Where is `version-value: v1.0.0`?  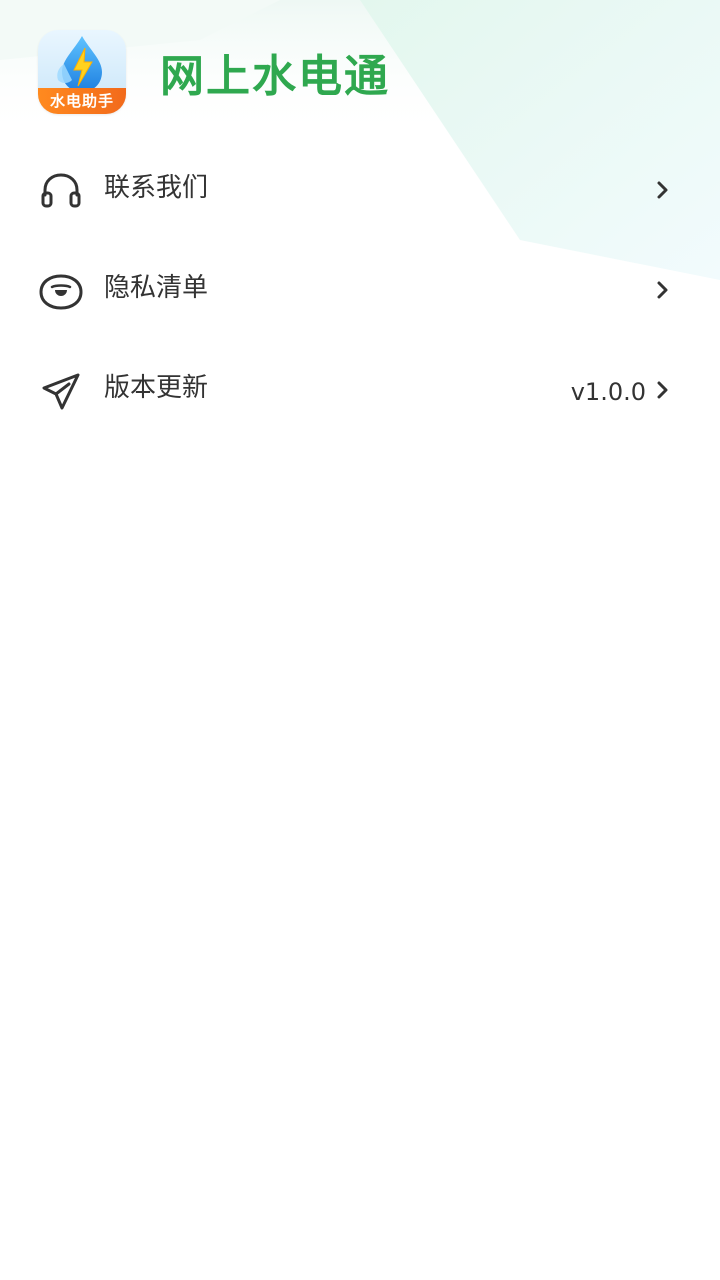 version-value: v1.0.0 is located at coordinates (608, 392).